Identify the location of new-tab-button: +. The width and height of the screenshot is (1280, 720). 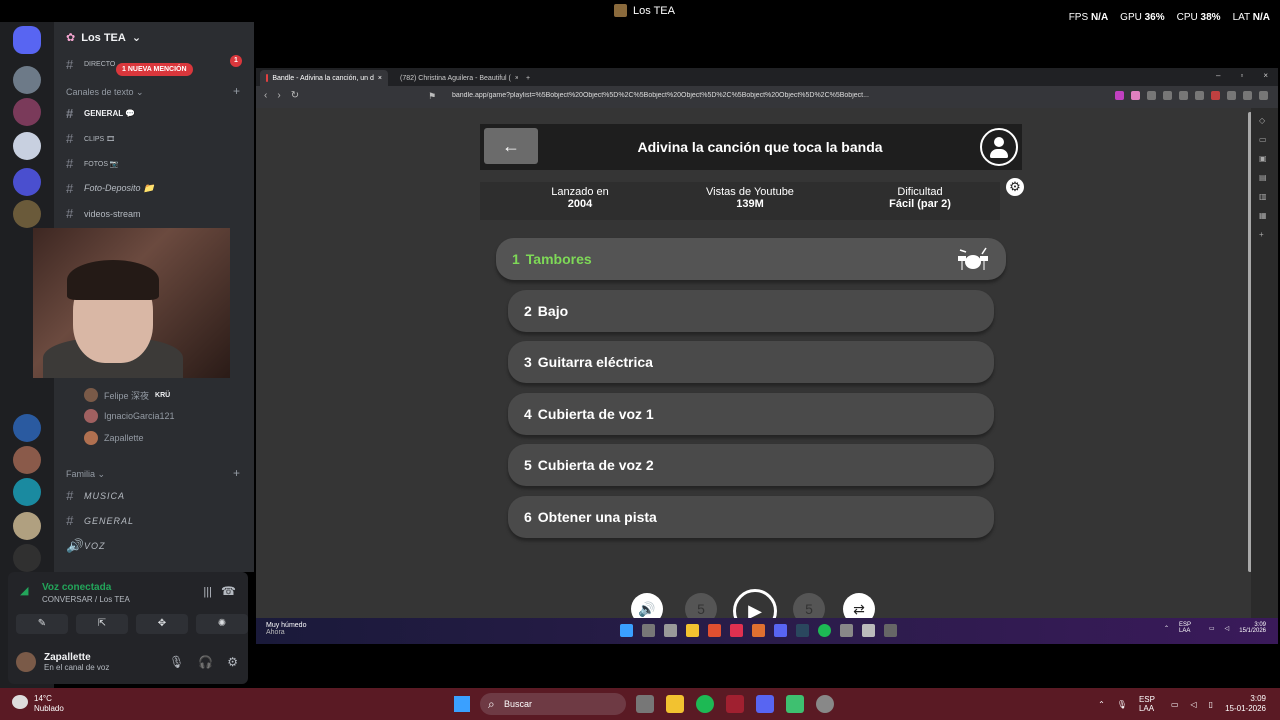
(528, 78).